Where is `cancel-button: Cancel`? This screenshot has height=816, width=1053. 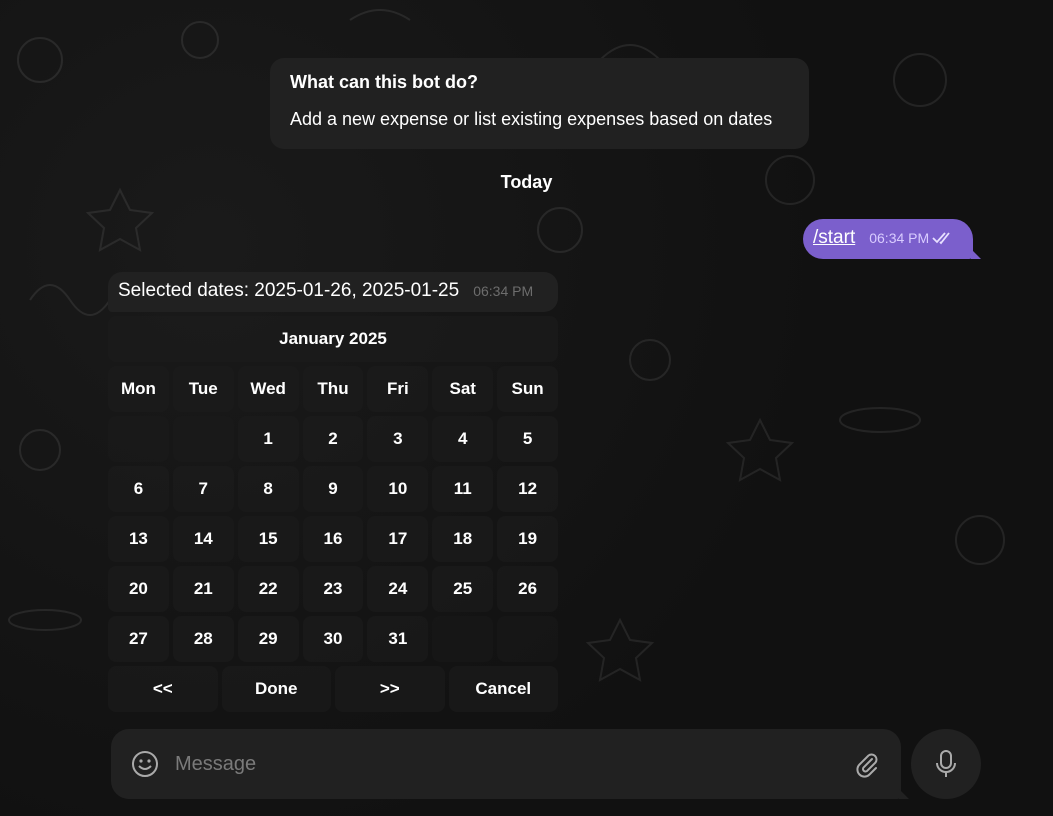
cancel-button: Cancel is located at coordinates (503, 689).